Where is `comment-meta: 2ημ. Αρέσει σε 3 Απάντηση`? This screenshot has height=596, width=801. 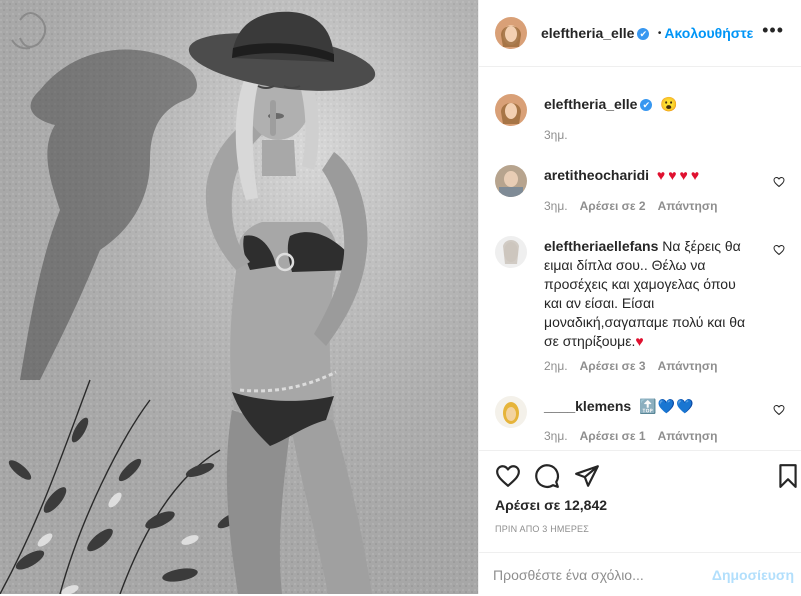 comment-meta: 2ημ. Αρέσει σε 3 Απάντηση is located at coordinates (630, 366).